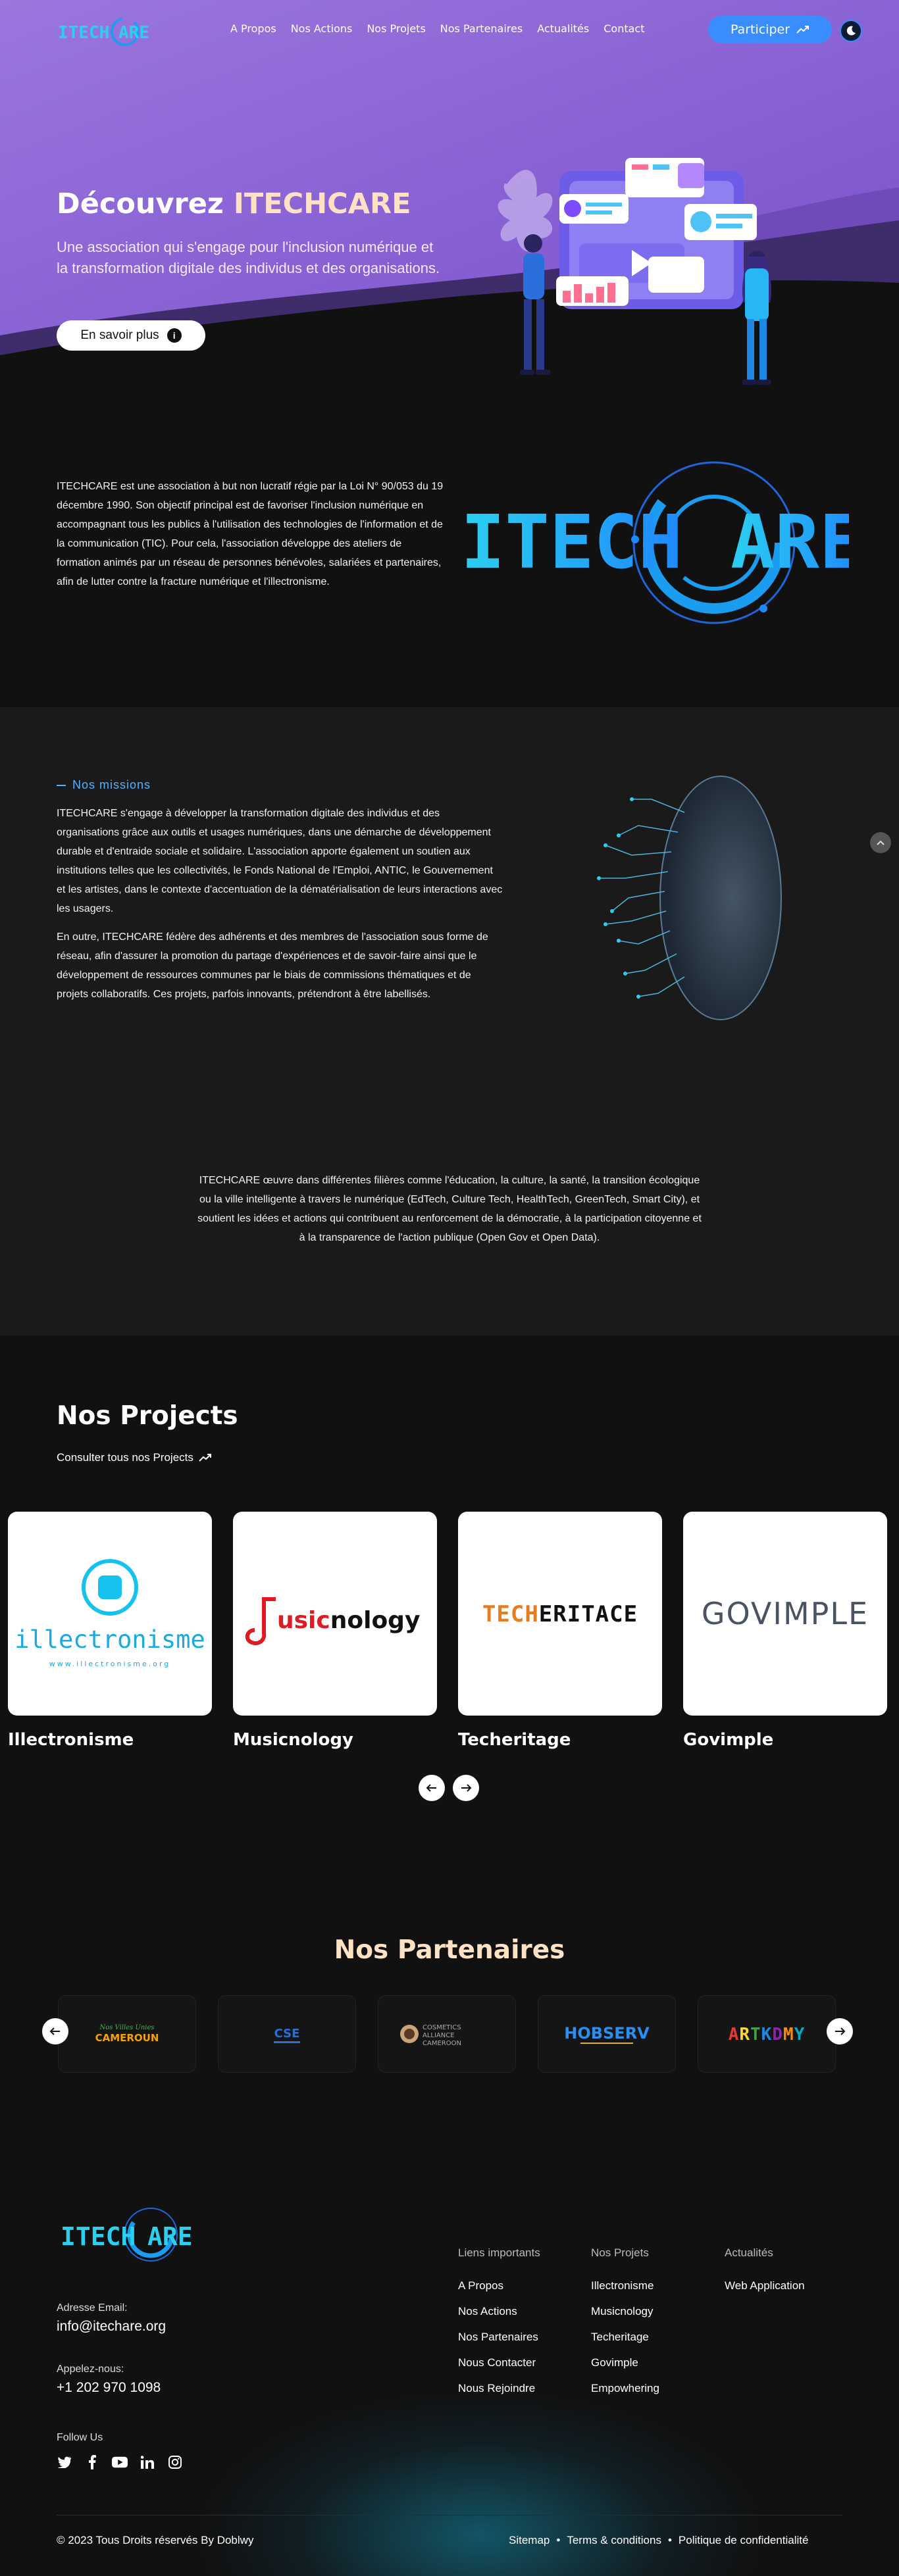 The height and width of the screenshot is (2576, 899). I want to click on terms-link: Terms & conditions, so click(614, 2540).